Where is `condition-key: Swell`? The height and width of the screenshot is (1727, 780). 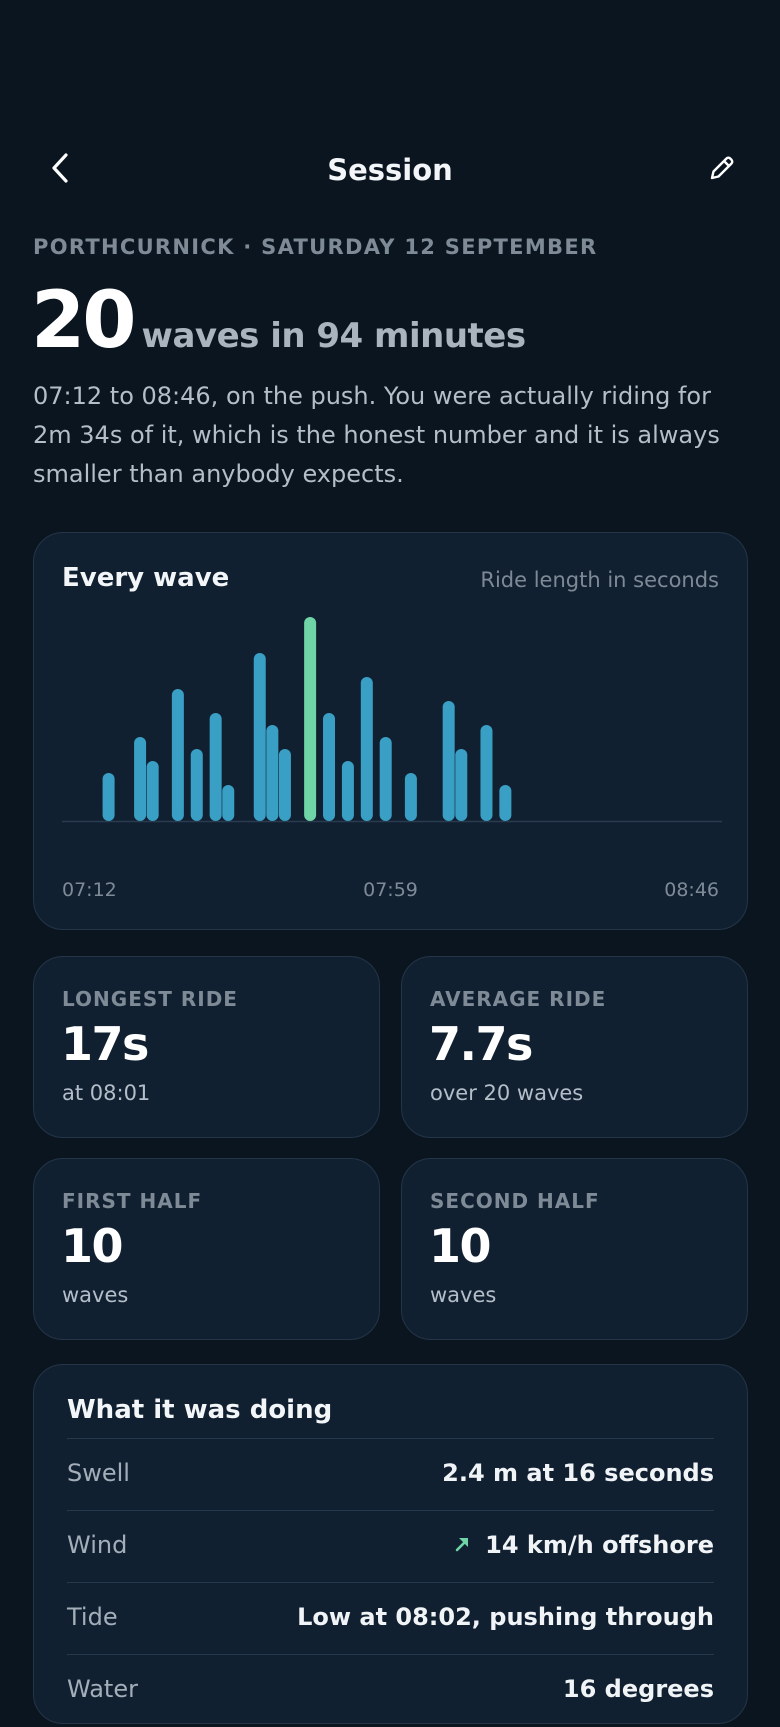 condition-key: Swell is located at coordinates (98, 1473).